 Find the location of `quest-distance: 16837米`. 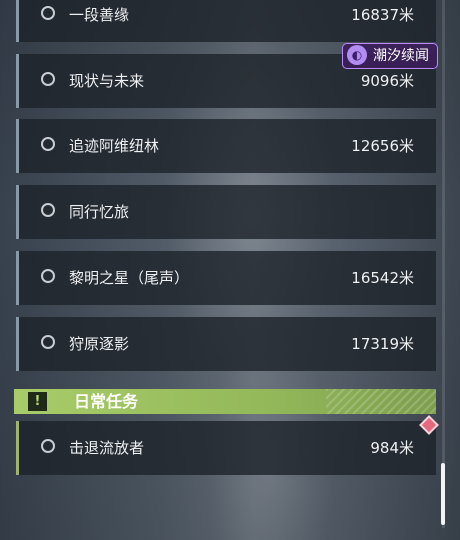

quest-distance: 16837米 is located at coordinates (382, 15).